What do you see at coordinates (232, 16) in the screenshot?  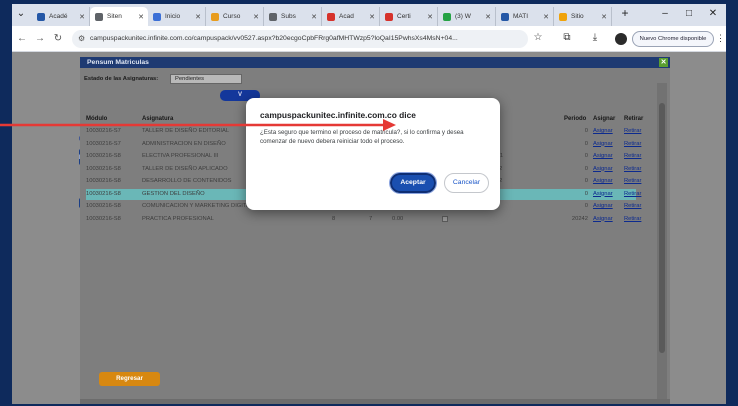 I see `tab-title: Curso` at bounding box center [232, 16].